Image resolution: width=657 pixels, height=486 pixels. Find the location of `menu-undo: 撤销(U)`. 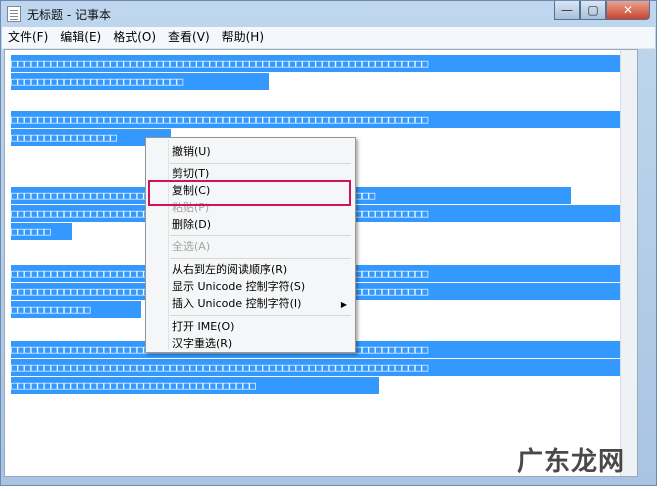

menu-undo: 撤销(U) is located at coordinates (191, 152).